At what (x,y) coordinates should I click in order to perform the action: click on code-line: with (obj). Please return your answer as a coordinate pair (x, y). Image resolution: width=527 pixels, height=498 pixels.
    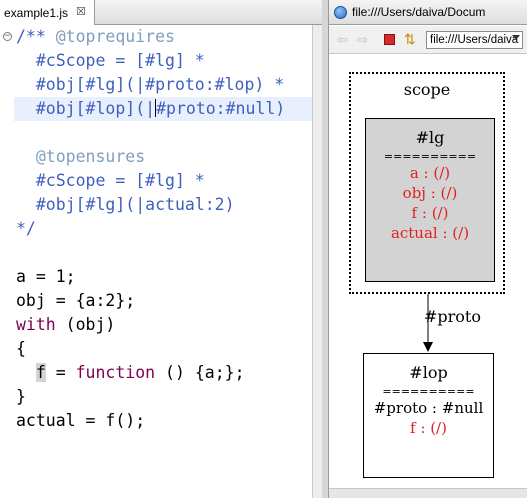
    Looking at the image, I should click on (65, 325).